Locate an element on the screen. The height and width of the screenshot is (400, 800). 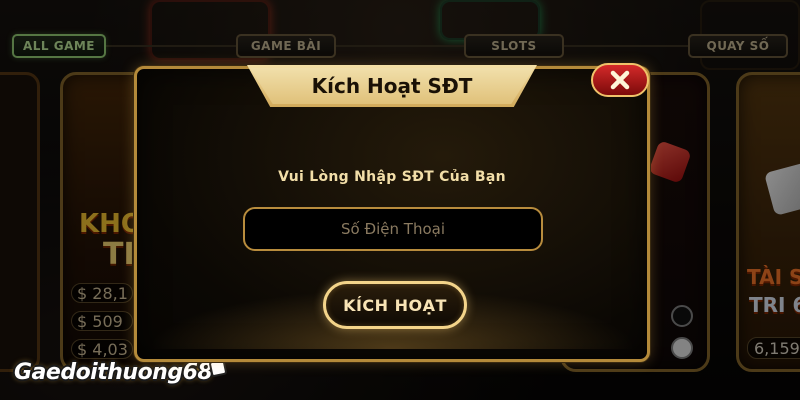
phone-number-input is located at coordinates (393, 229).